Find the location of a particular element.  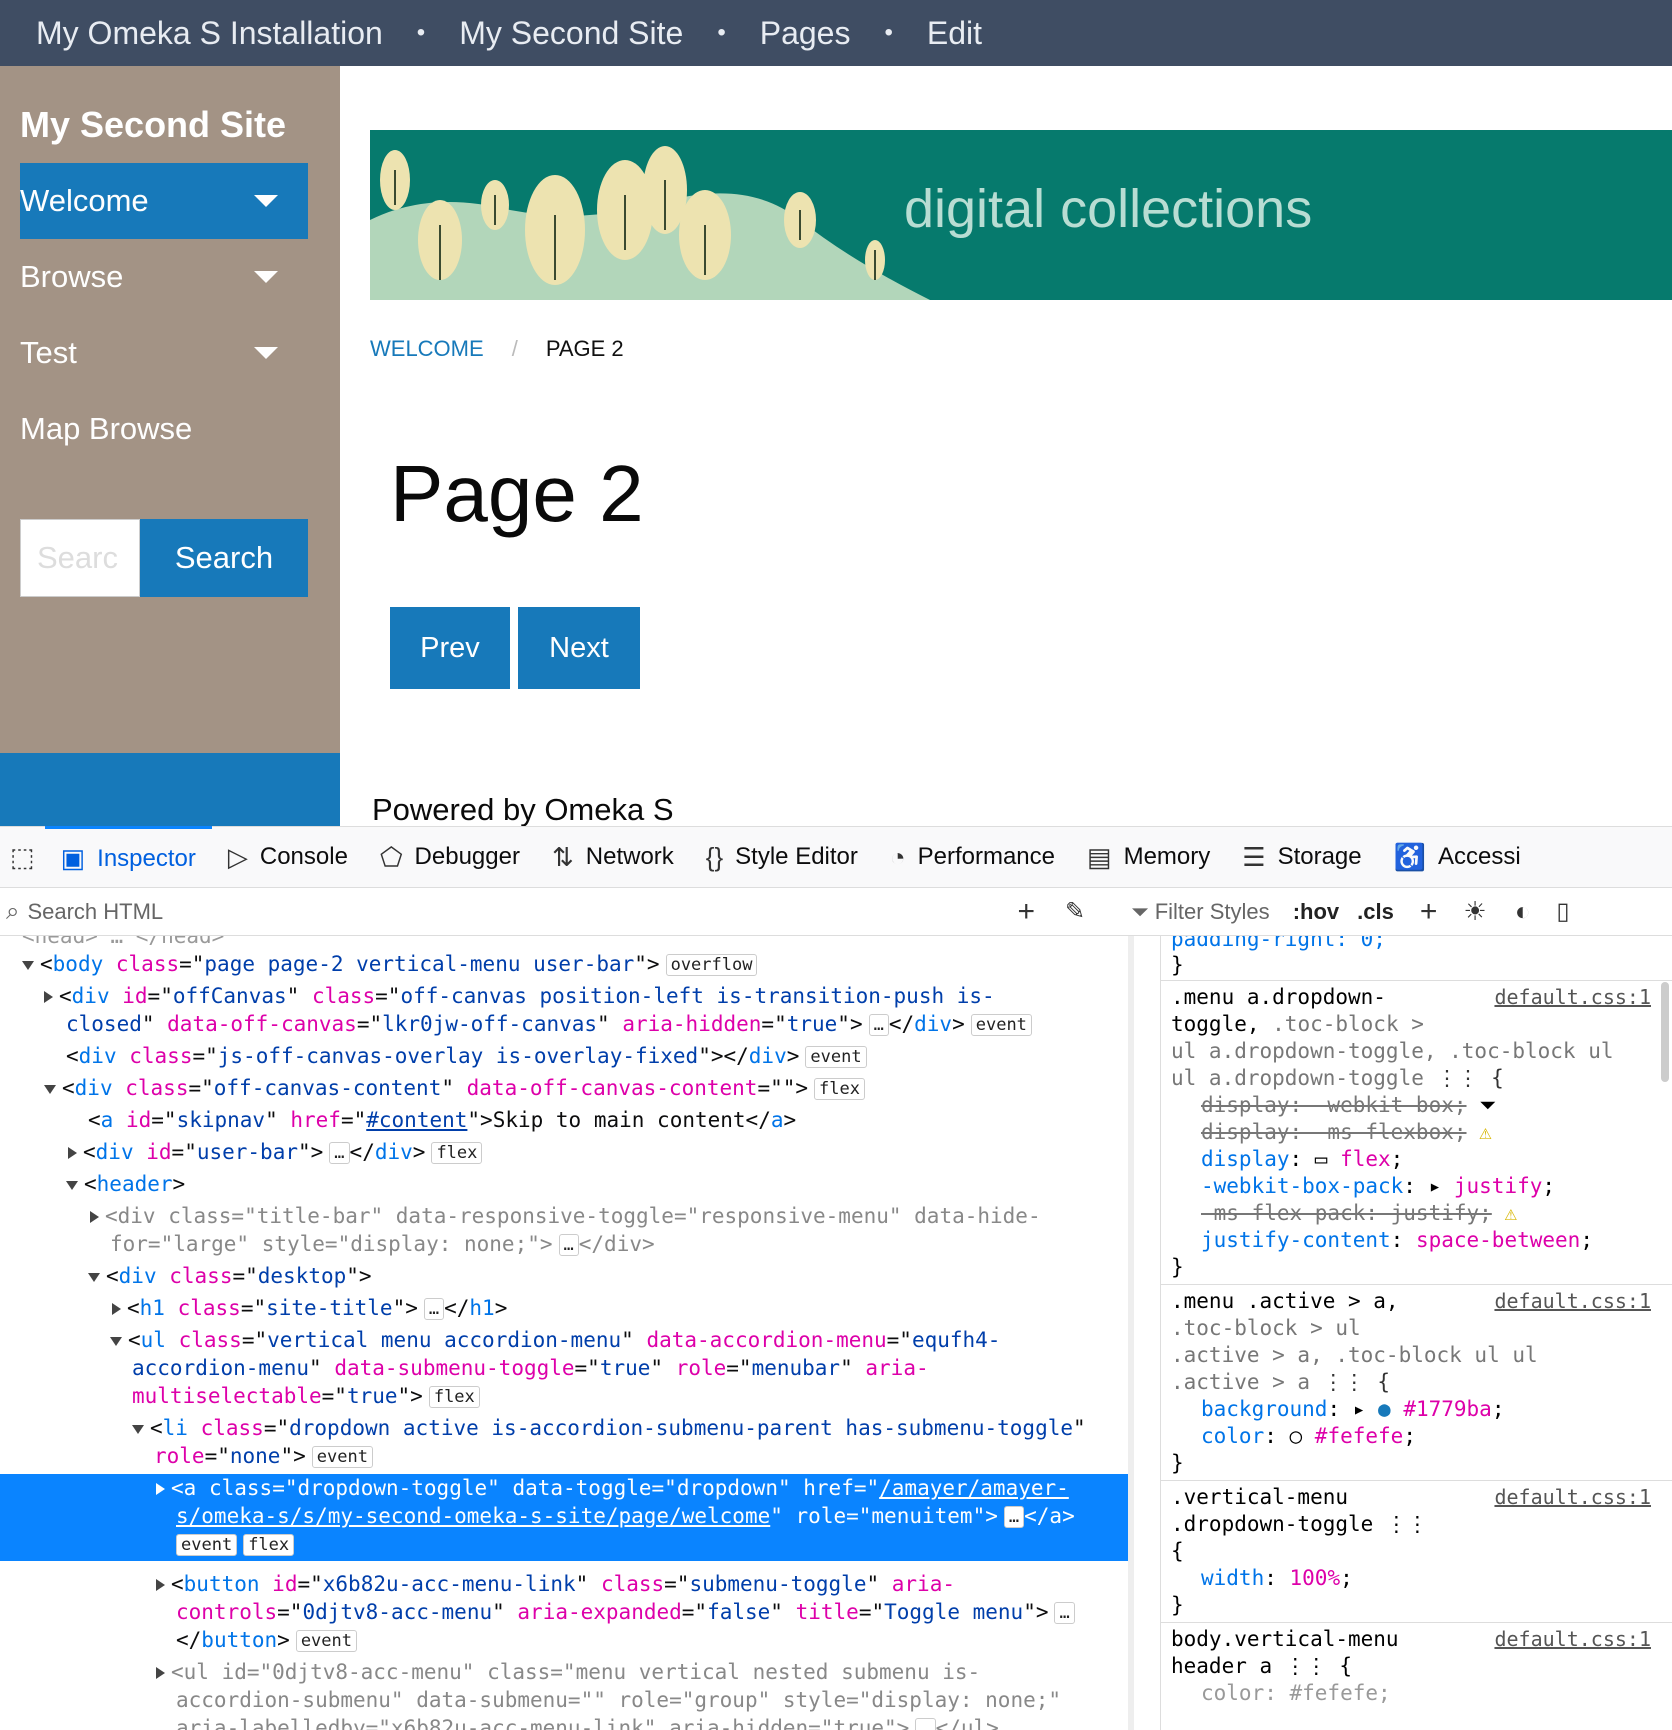

sidebar-footer-strip is located at coordinates (170, 789).